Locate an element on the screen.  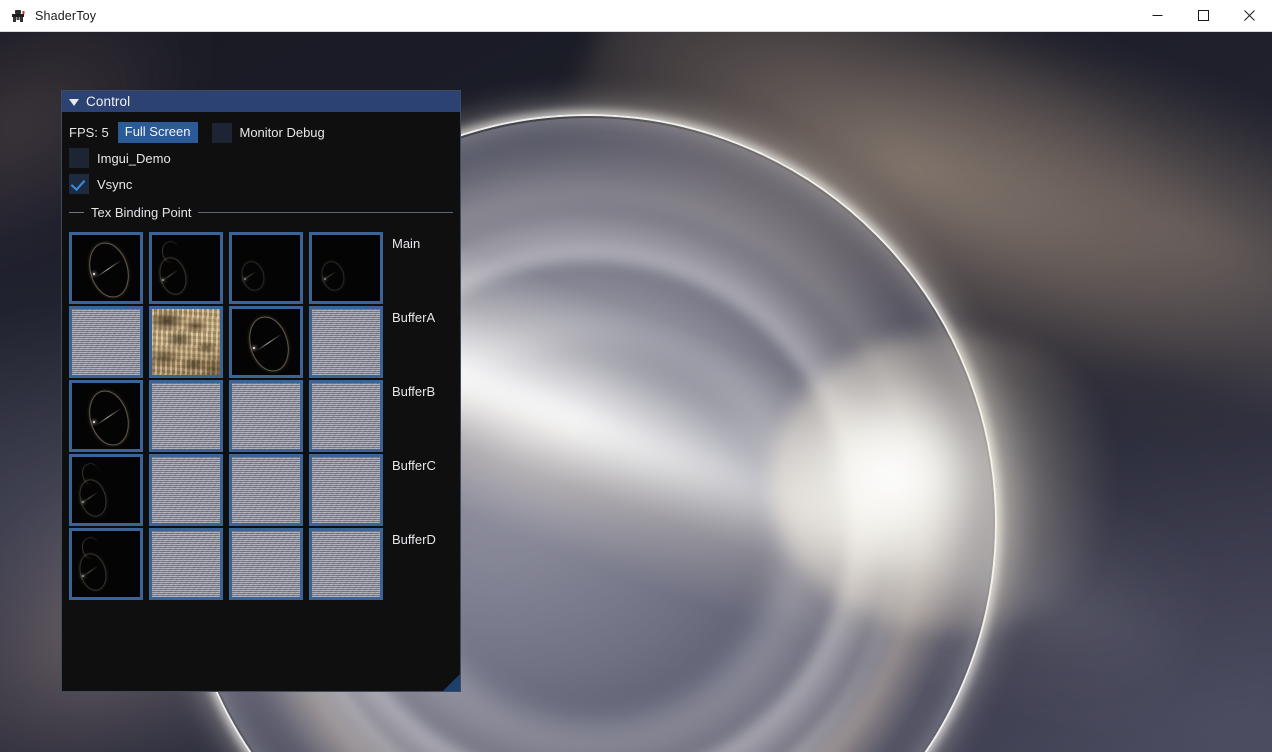
monitor-debug-checkbox is located at coordinates (221, 132).